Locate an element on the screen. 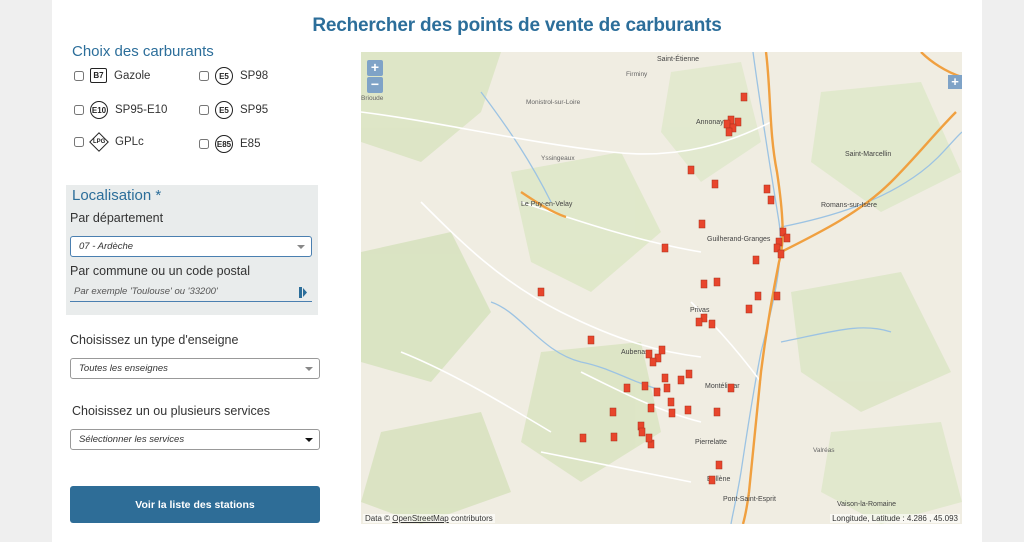 This screenshot has width=1024, height=542. place-label: Pierrelatte is located at coordinates (711, 442).